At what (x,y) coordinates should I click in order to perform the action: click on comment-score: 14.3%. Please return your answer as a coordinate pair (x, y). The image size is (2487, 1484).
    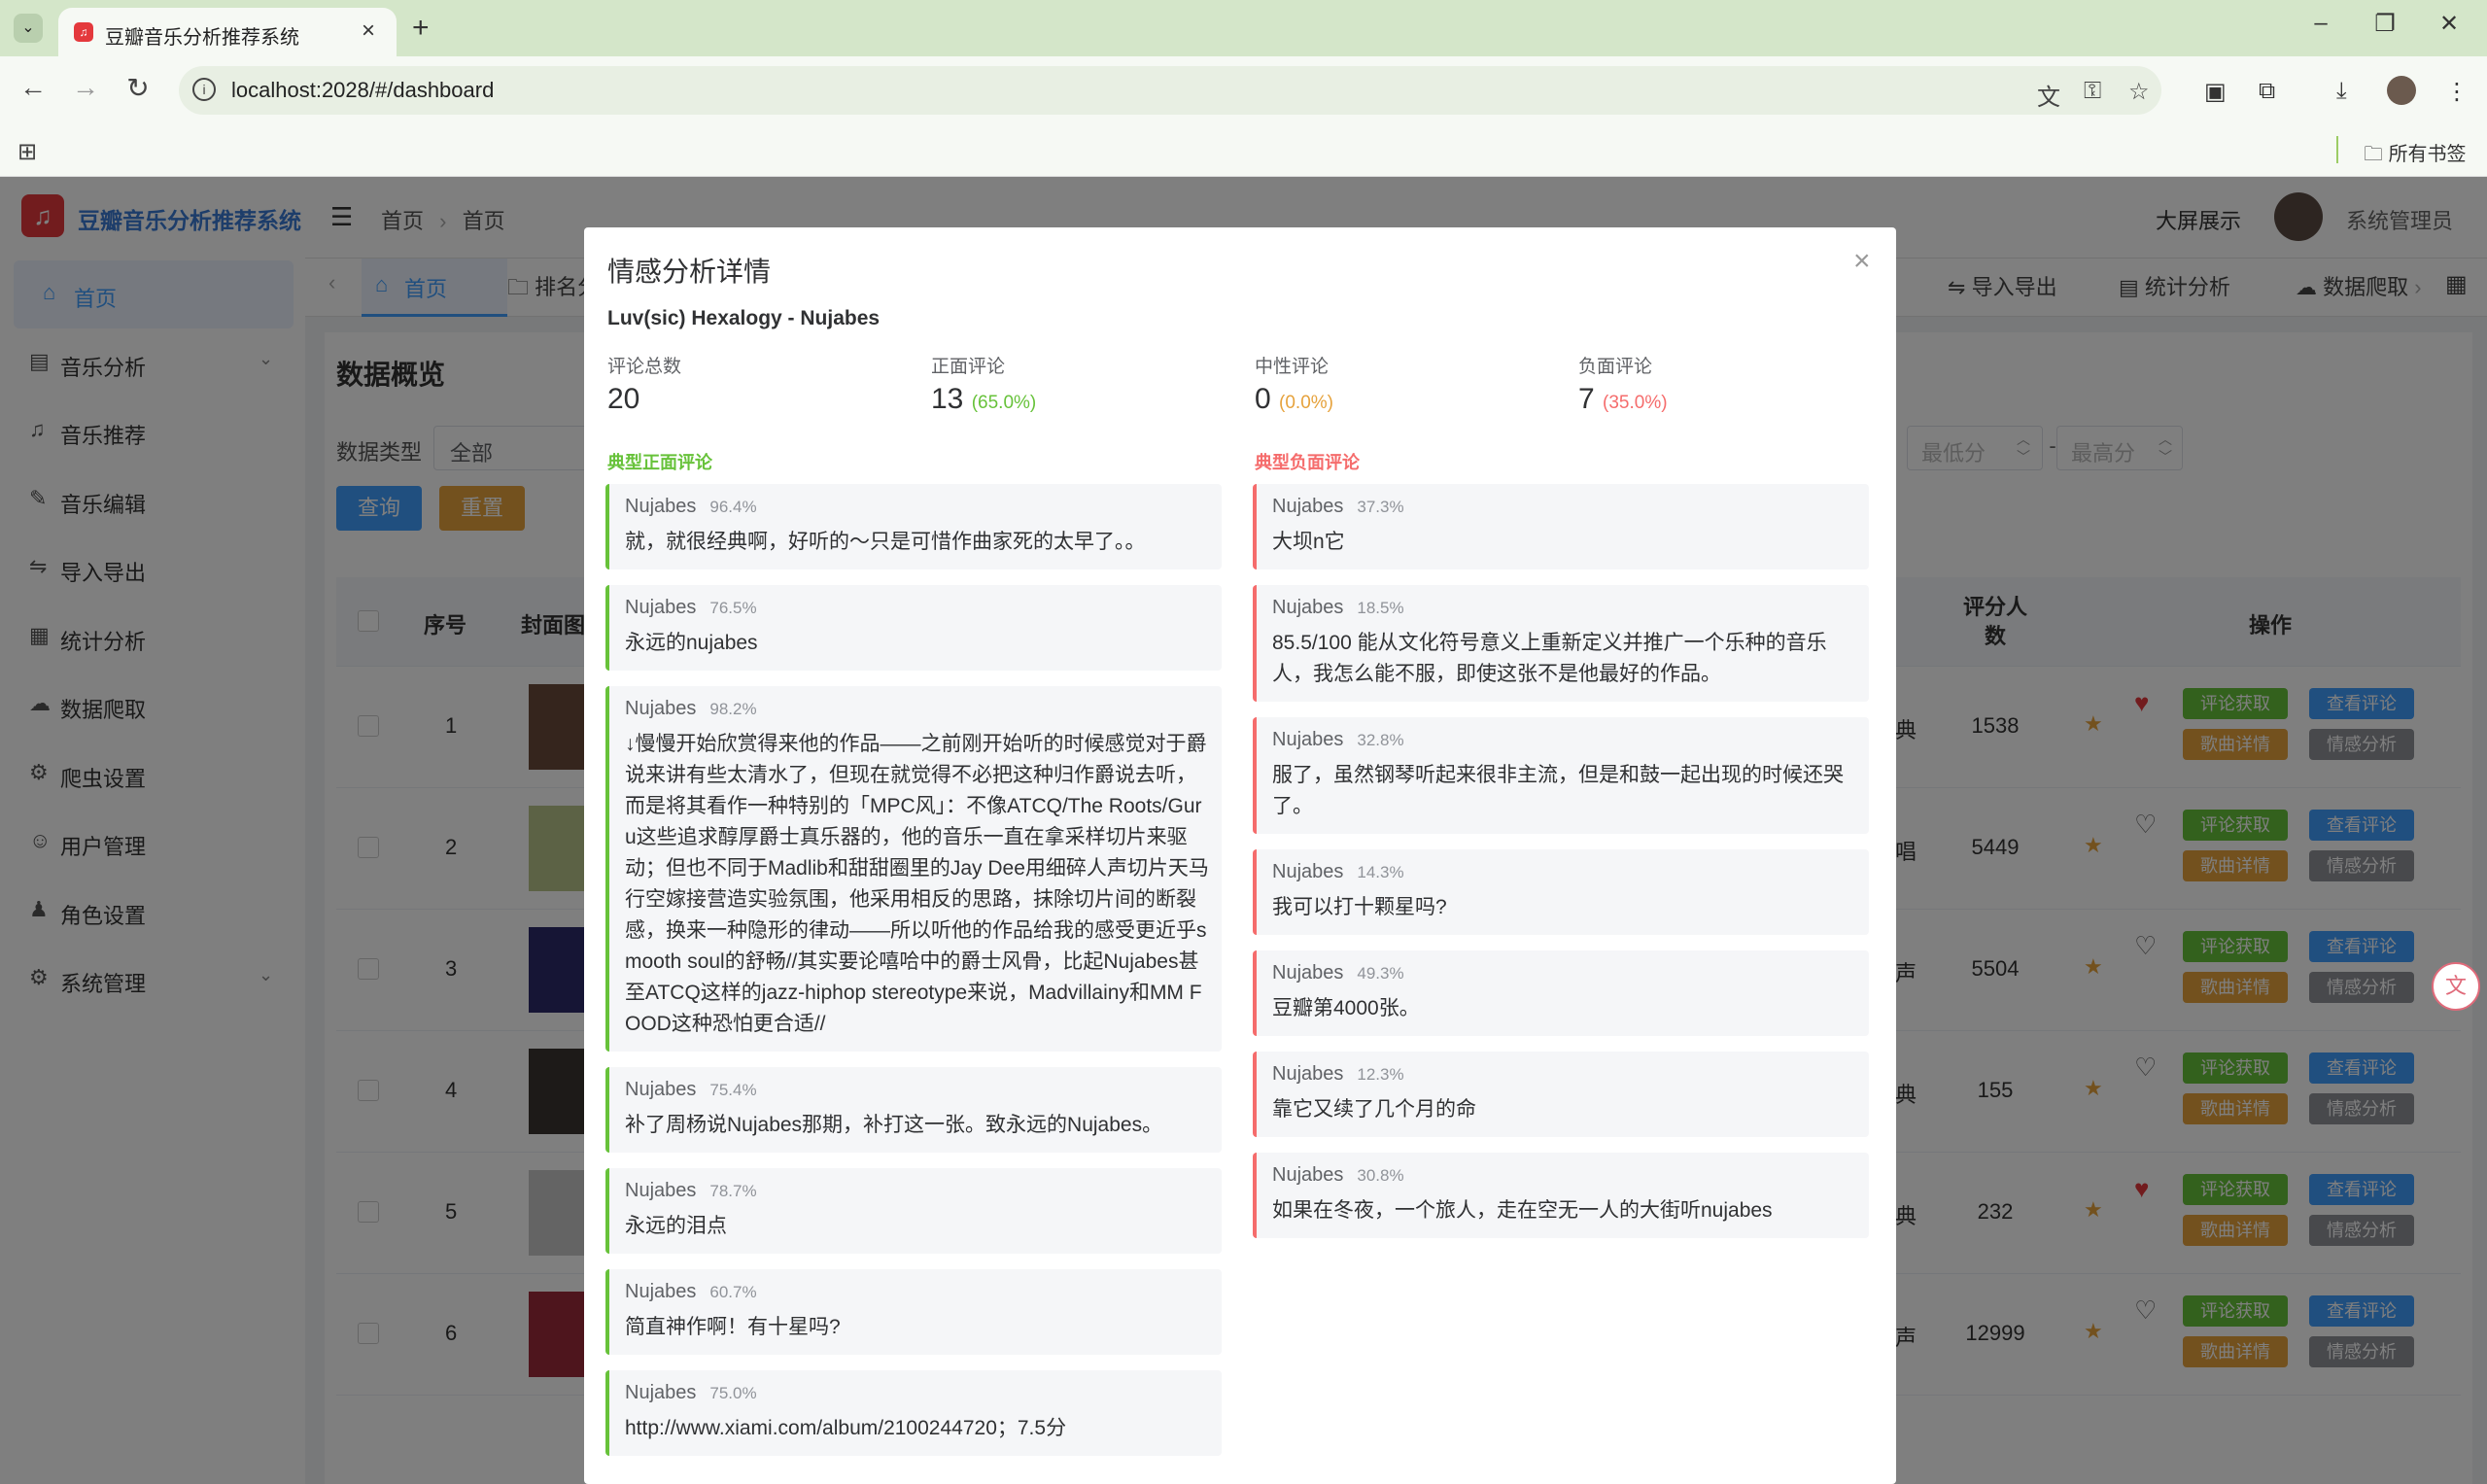
    Looking at the image, I should click on (1380, 872).